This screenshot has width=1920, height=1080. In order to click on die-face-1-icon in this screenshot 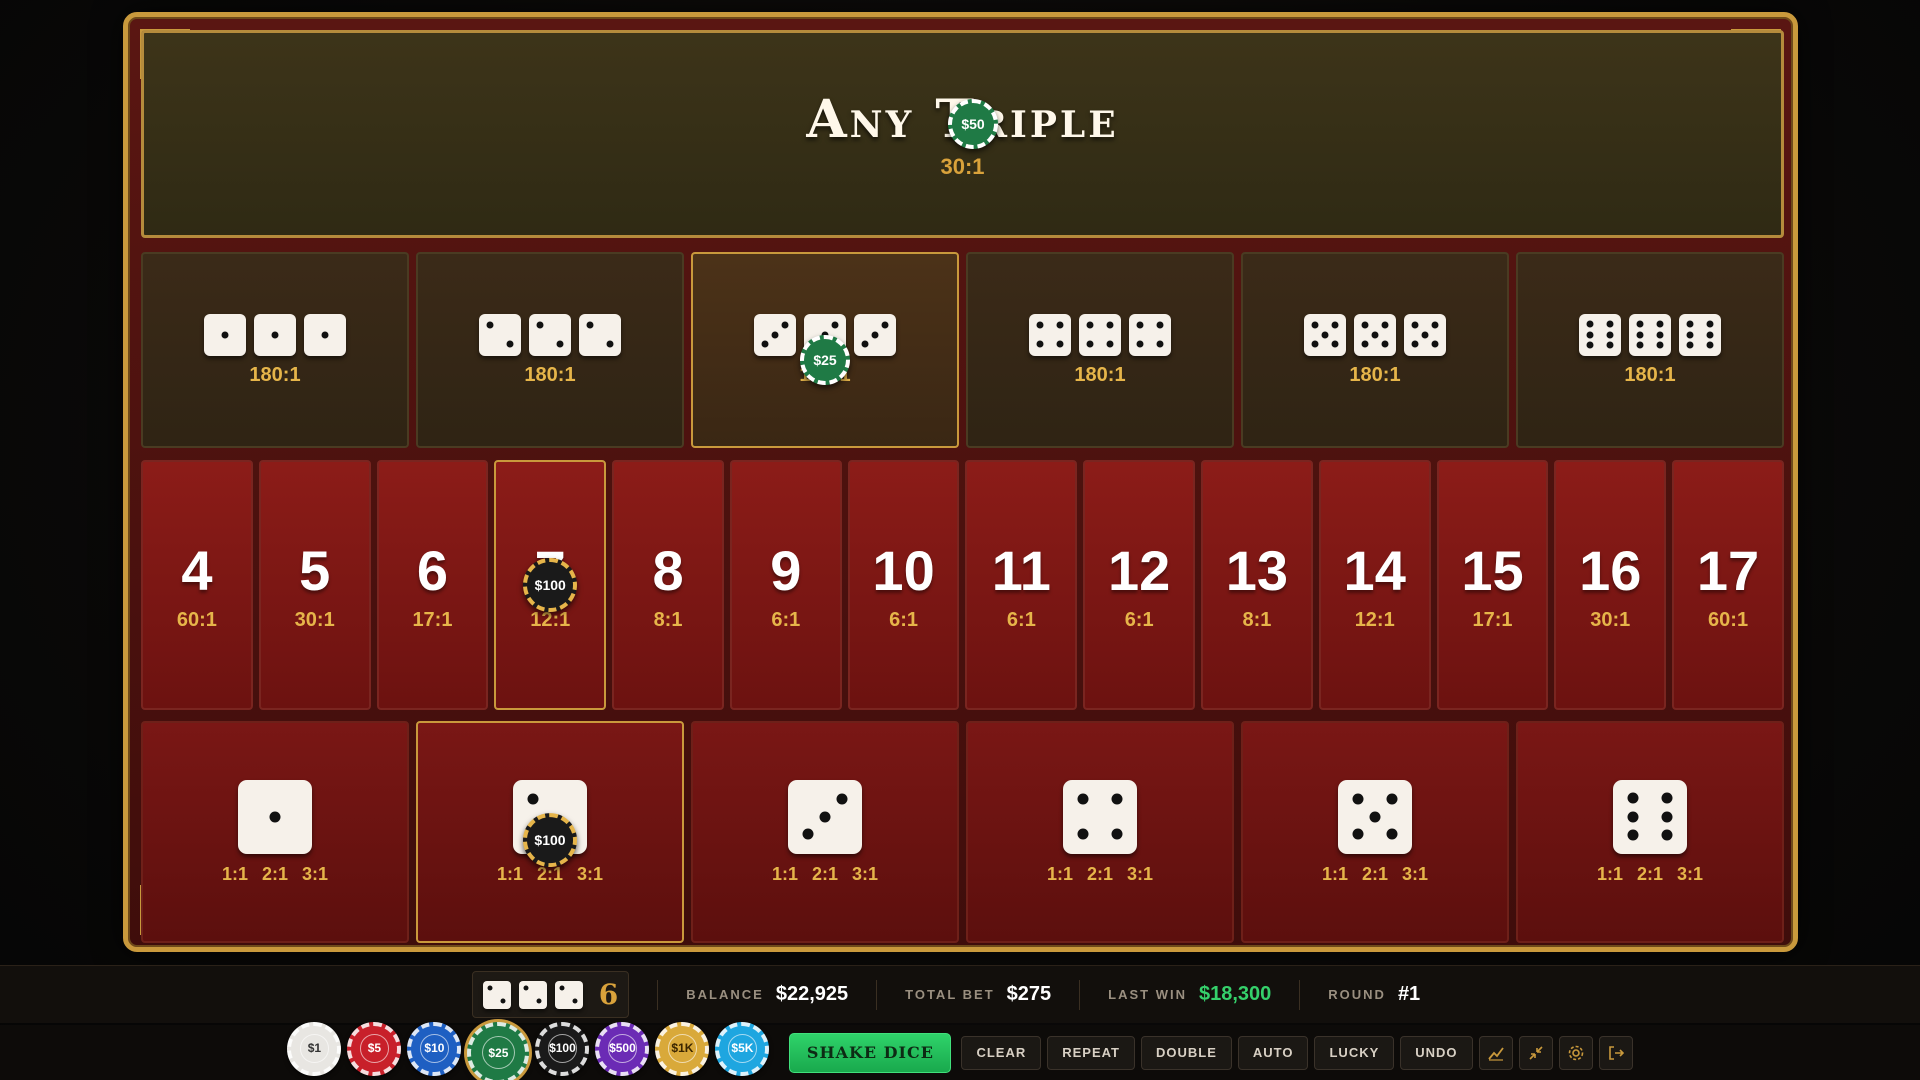, I will do `click(325, 334)`.